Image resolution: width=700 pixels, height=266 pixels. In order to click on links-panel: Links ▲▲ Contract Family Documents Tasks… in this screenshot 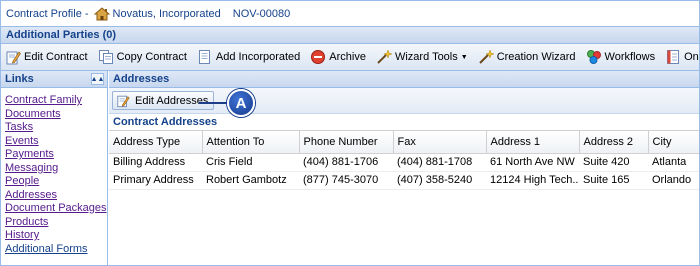, I will do `click(54, 168)`.